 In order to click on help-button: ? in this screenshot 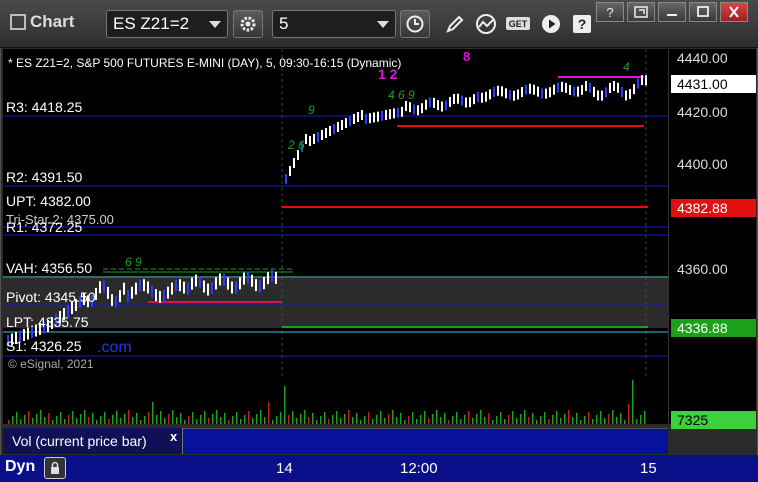, I will do `click(582, 24)`.